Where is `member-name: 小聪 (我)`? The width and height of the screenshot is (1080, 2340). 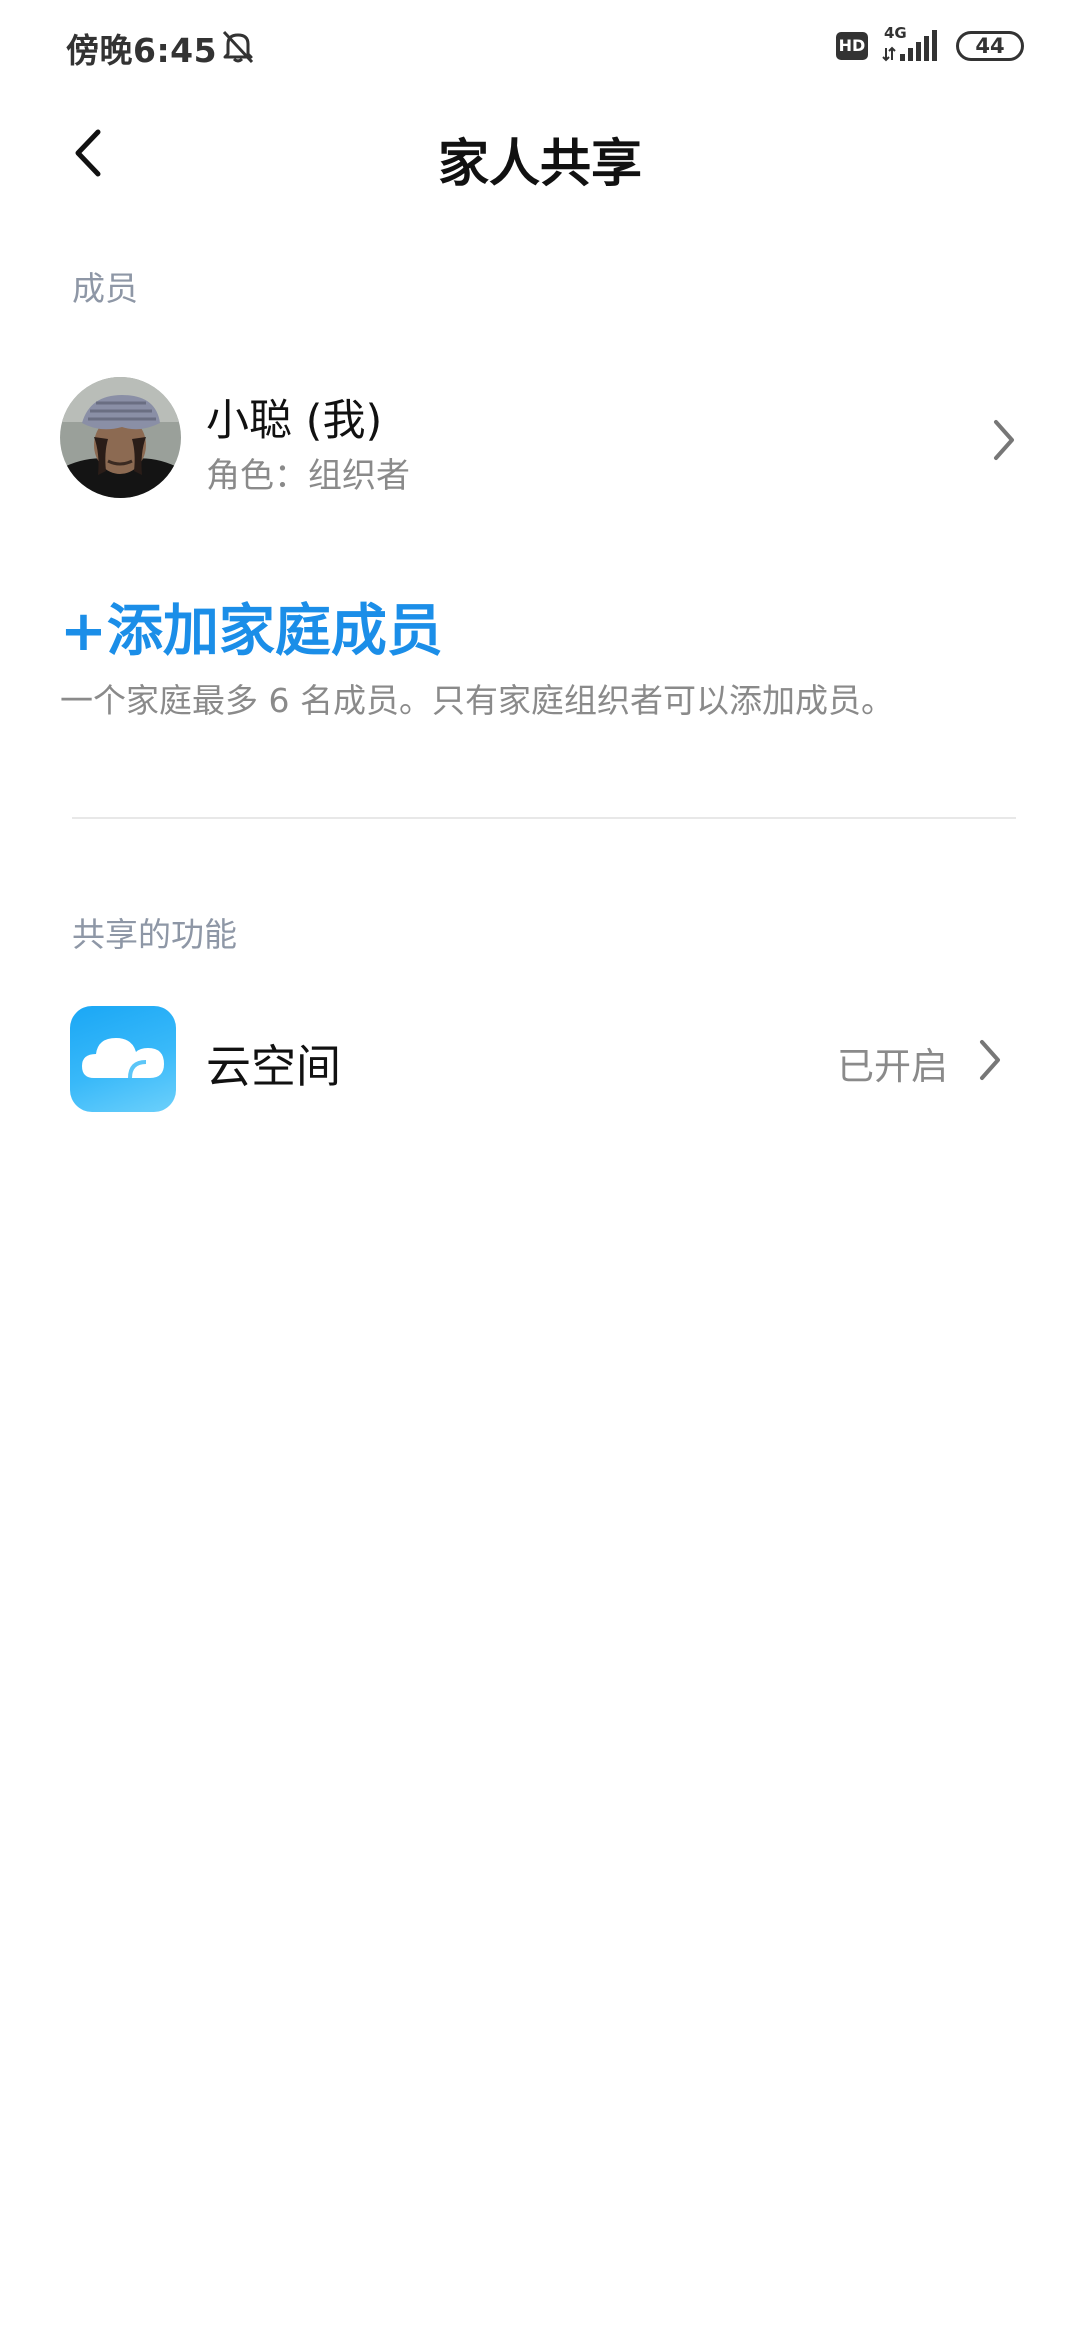
member-name: 小聪 (我) is located at coordinates (294, 421).